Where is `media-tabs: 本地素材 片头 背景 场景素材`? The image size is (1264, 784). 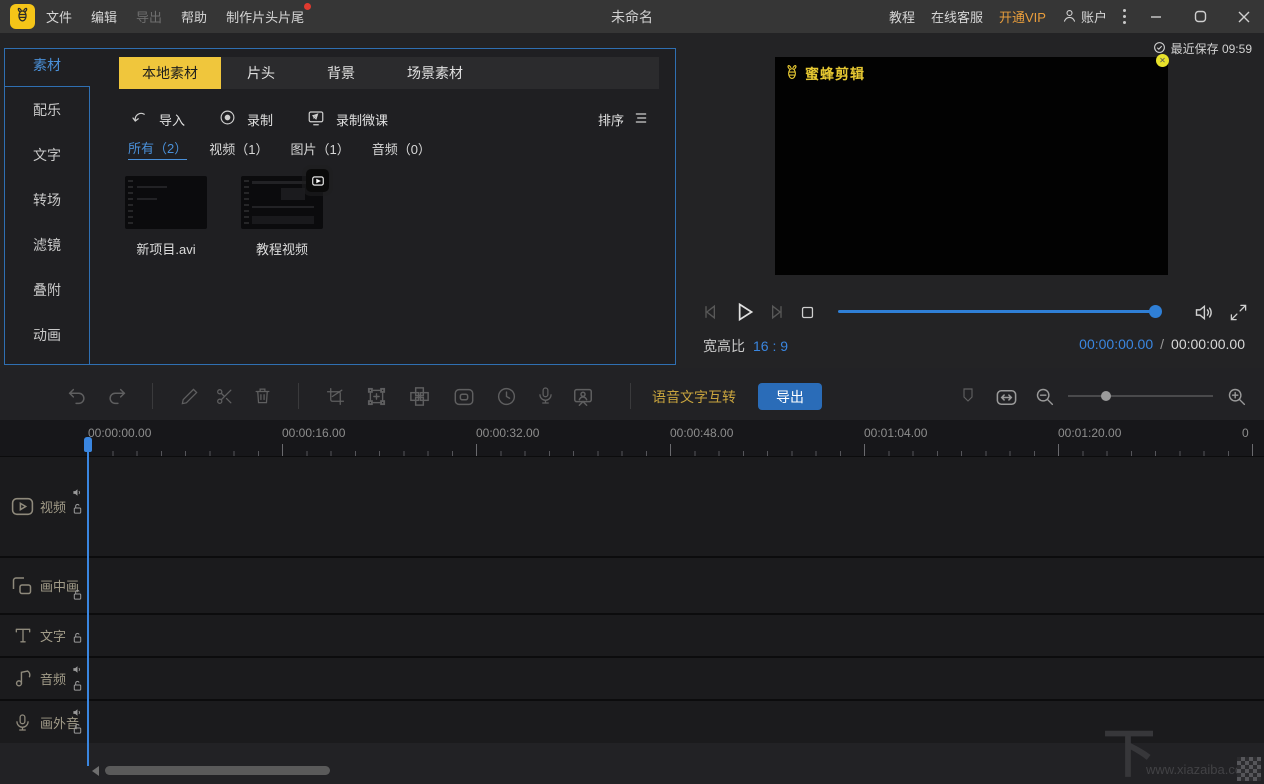 media-tabs: 本地素材 片头 背景 场景素材 is located at coordinates (389, 73).